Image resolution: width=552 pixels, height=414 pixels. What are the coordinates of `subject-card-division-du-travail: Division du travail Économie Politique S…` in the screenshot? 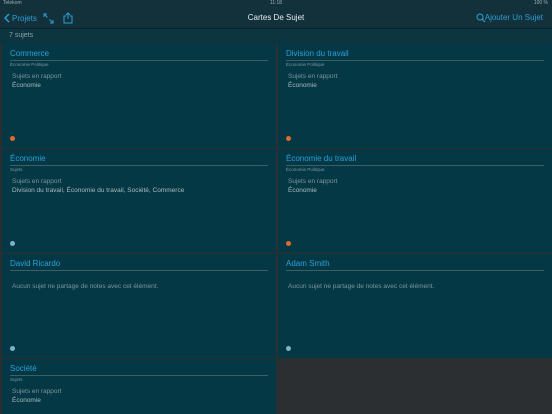 It's located at (415, 96).